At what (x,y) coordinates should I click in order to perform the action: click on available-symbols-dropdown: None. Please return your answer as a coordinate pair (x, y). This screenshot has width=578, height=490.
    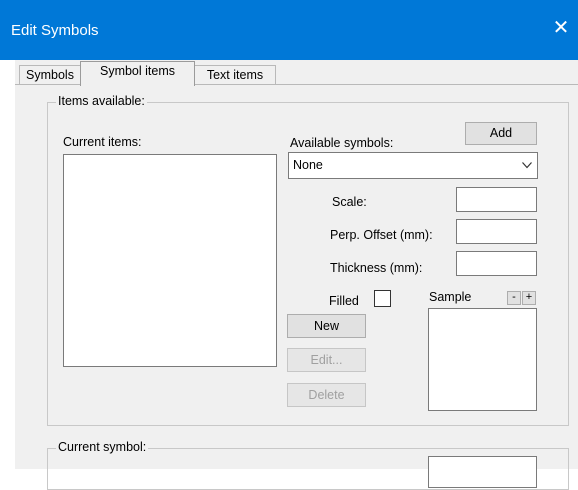
    Looking at the image, I should click on (413, 165).